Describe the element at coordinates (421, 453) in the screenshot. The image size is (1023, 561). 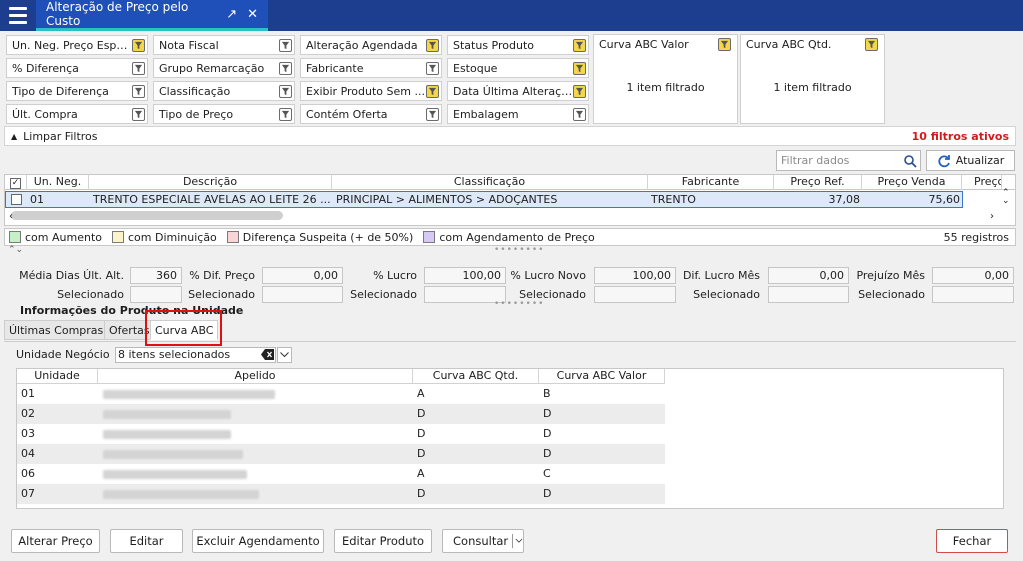
I see `cell-curva-qtd: D` at that location.